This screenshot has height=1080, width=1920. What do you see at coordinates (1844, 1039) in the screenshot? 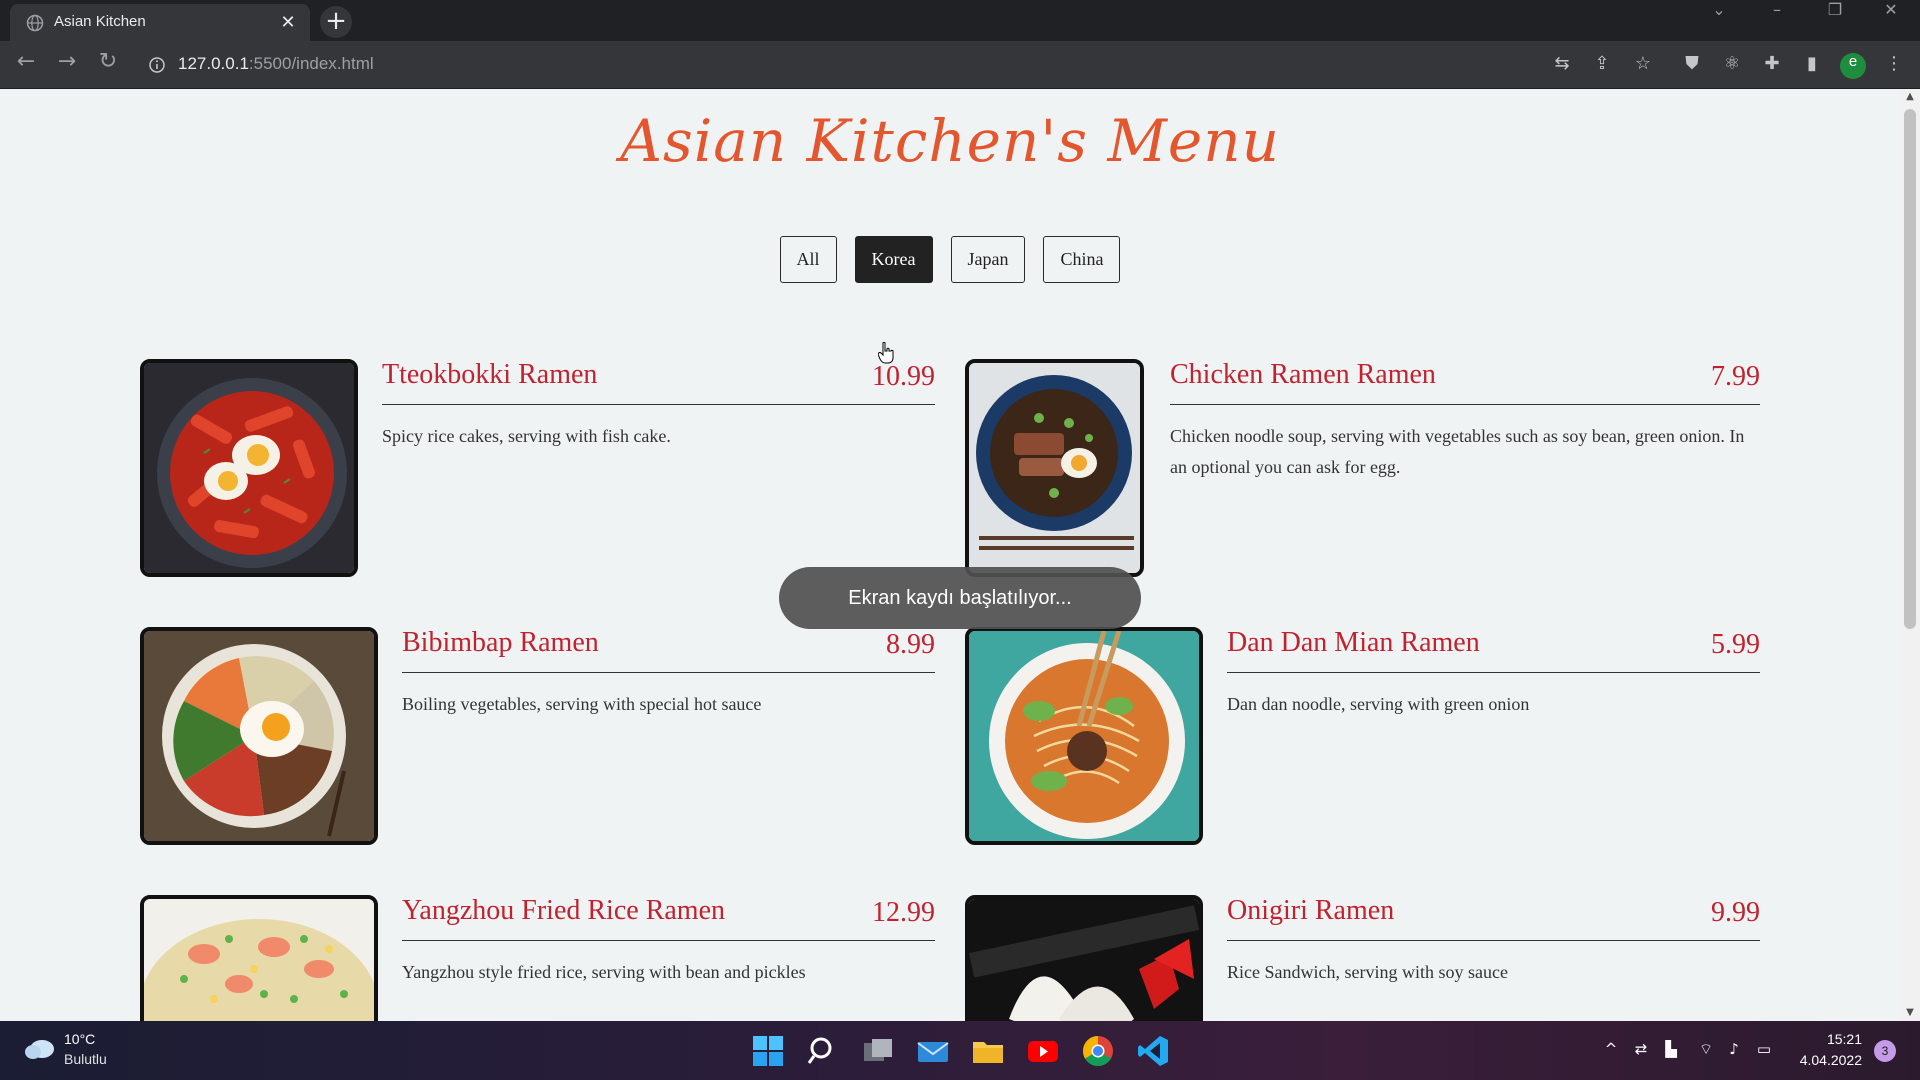
I see `clock-time: 15:21` at bounding box center [1844, 1039].